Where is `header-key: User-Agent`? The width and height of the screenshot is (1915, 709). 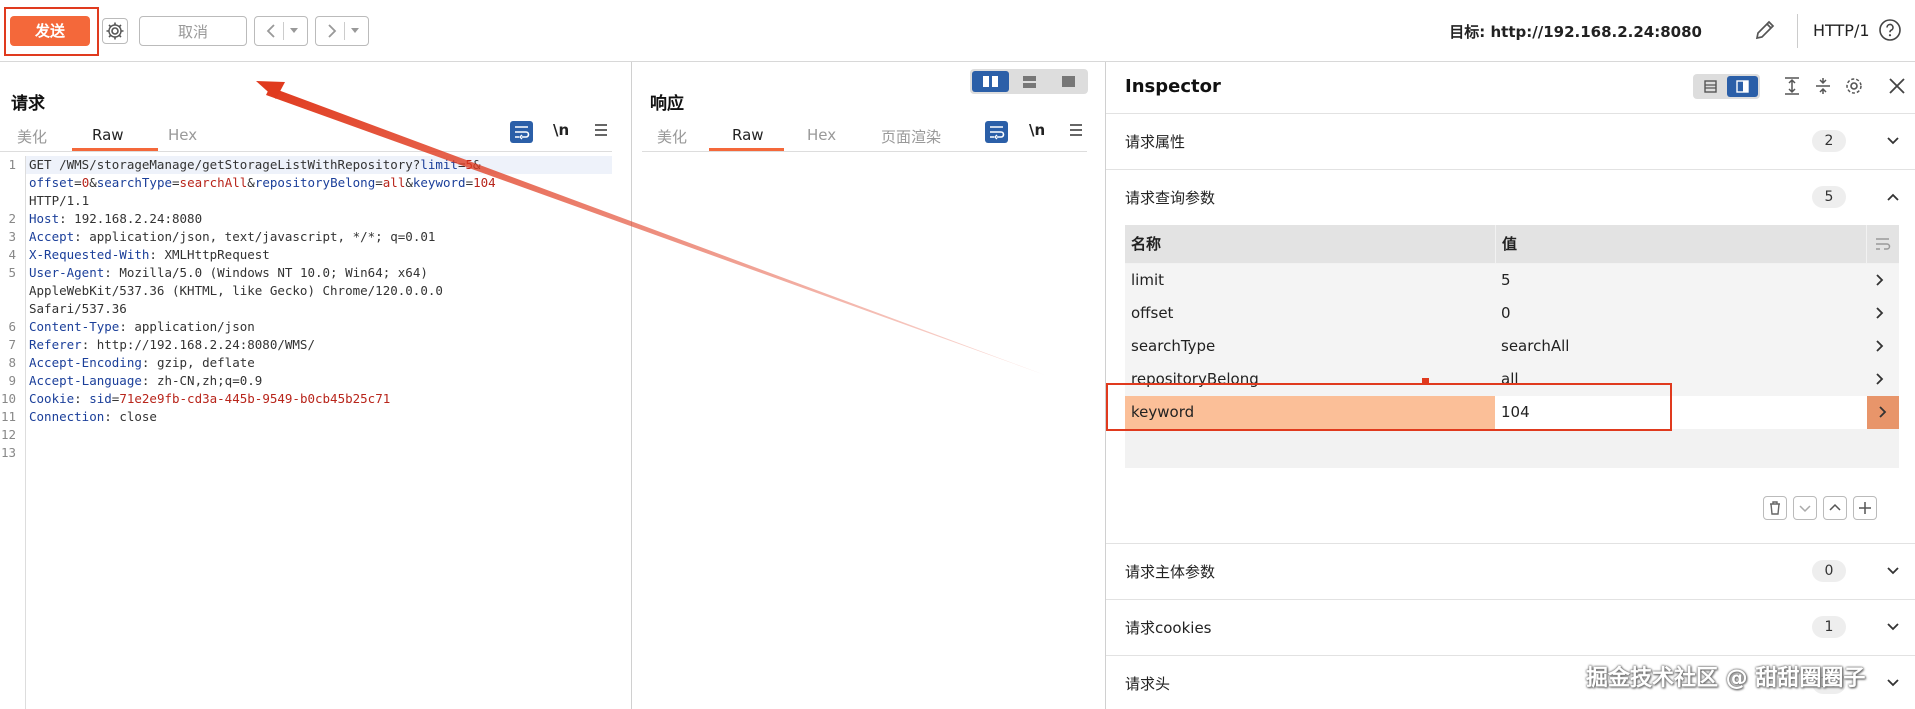
header-key: User-Agent is located at coordinates (67, 272).